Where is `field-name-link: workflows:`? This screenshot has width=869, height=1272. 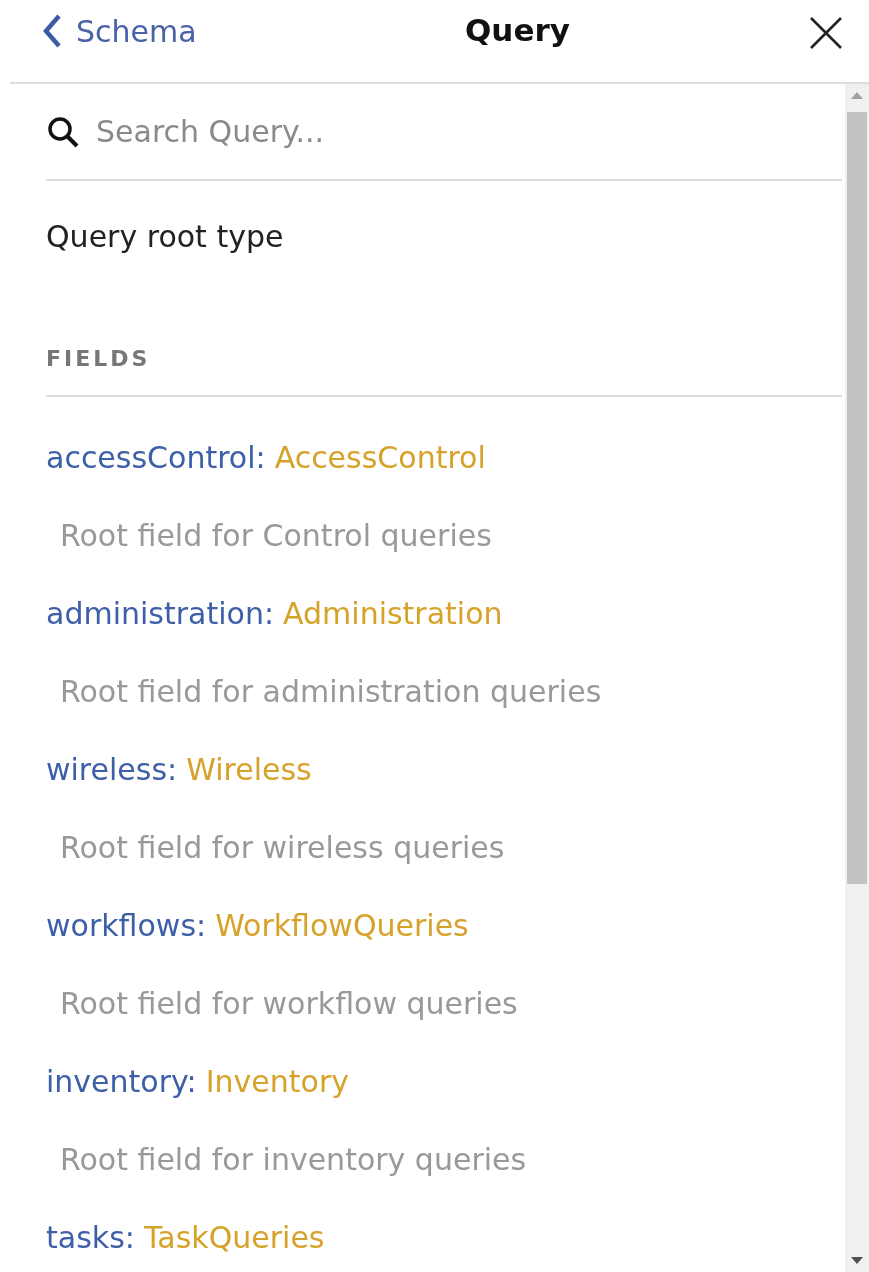
field-name-link: workflows: is located at coordinates (126, 925).